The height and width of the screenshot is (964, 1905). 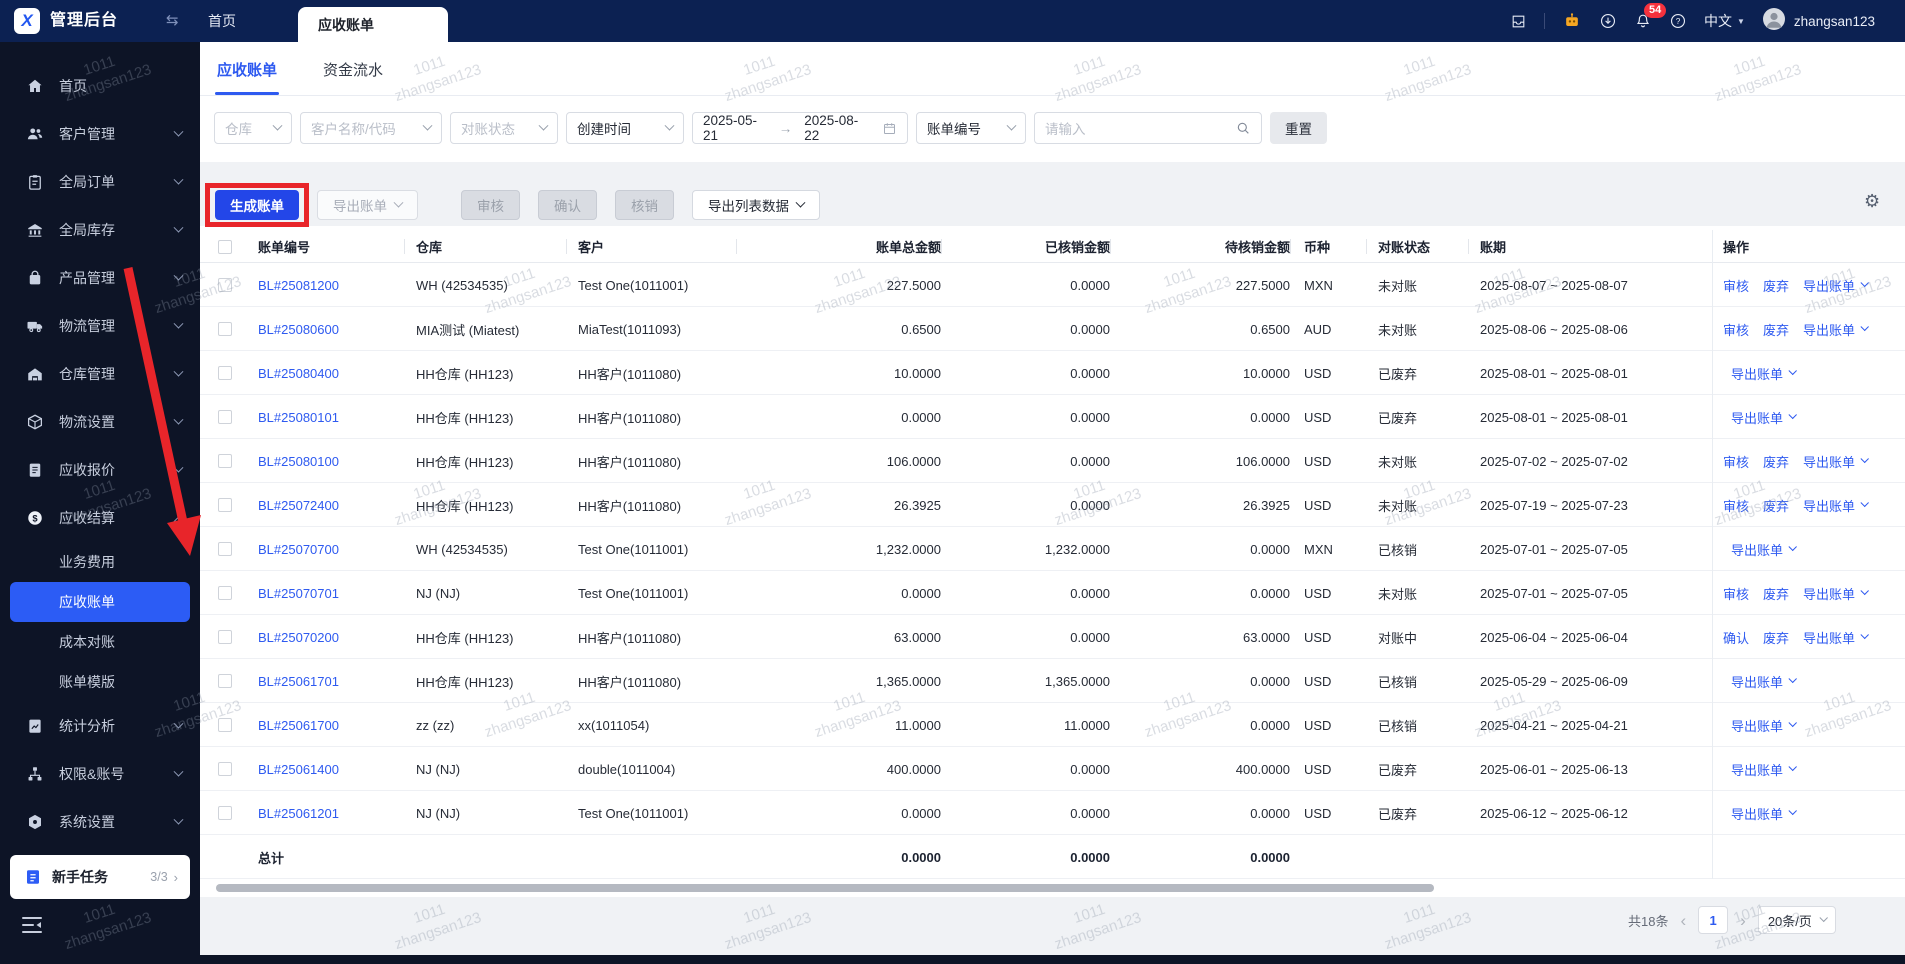 I want to click on newbie-task-card: 新手任务 3/3 ›, so click(x=100, y=877).